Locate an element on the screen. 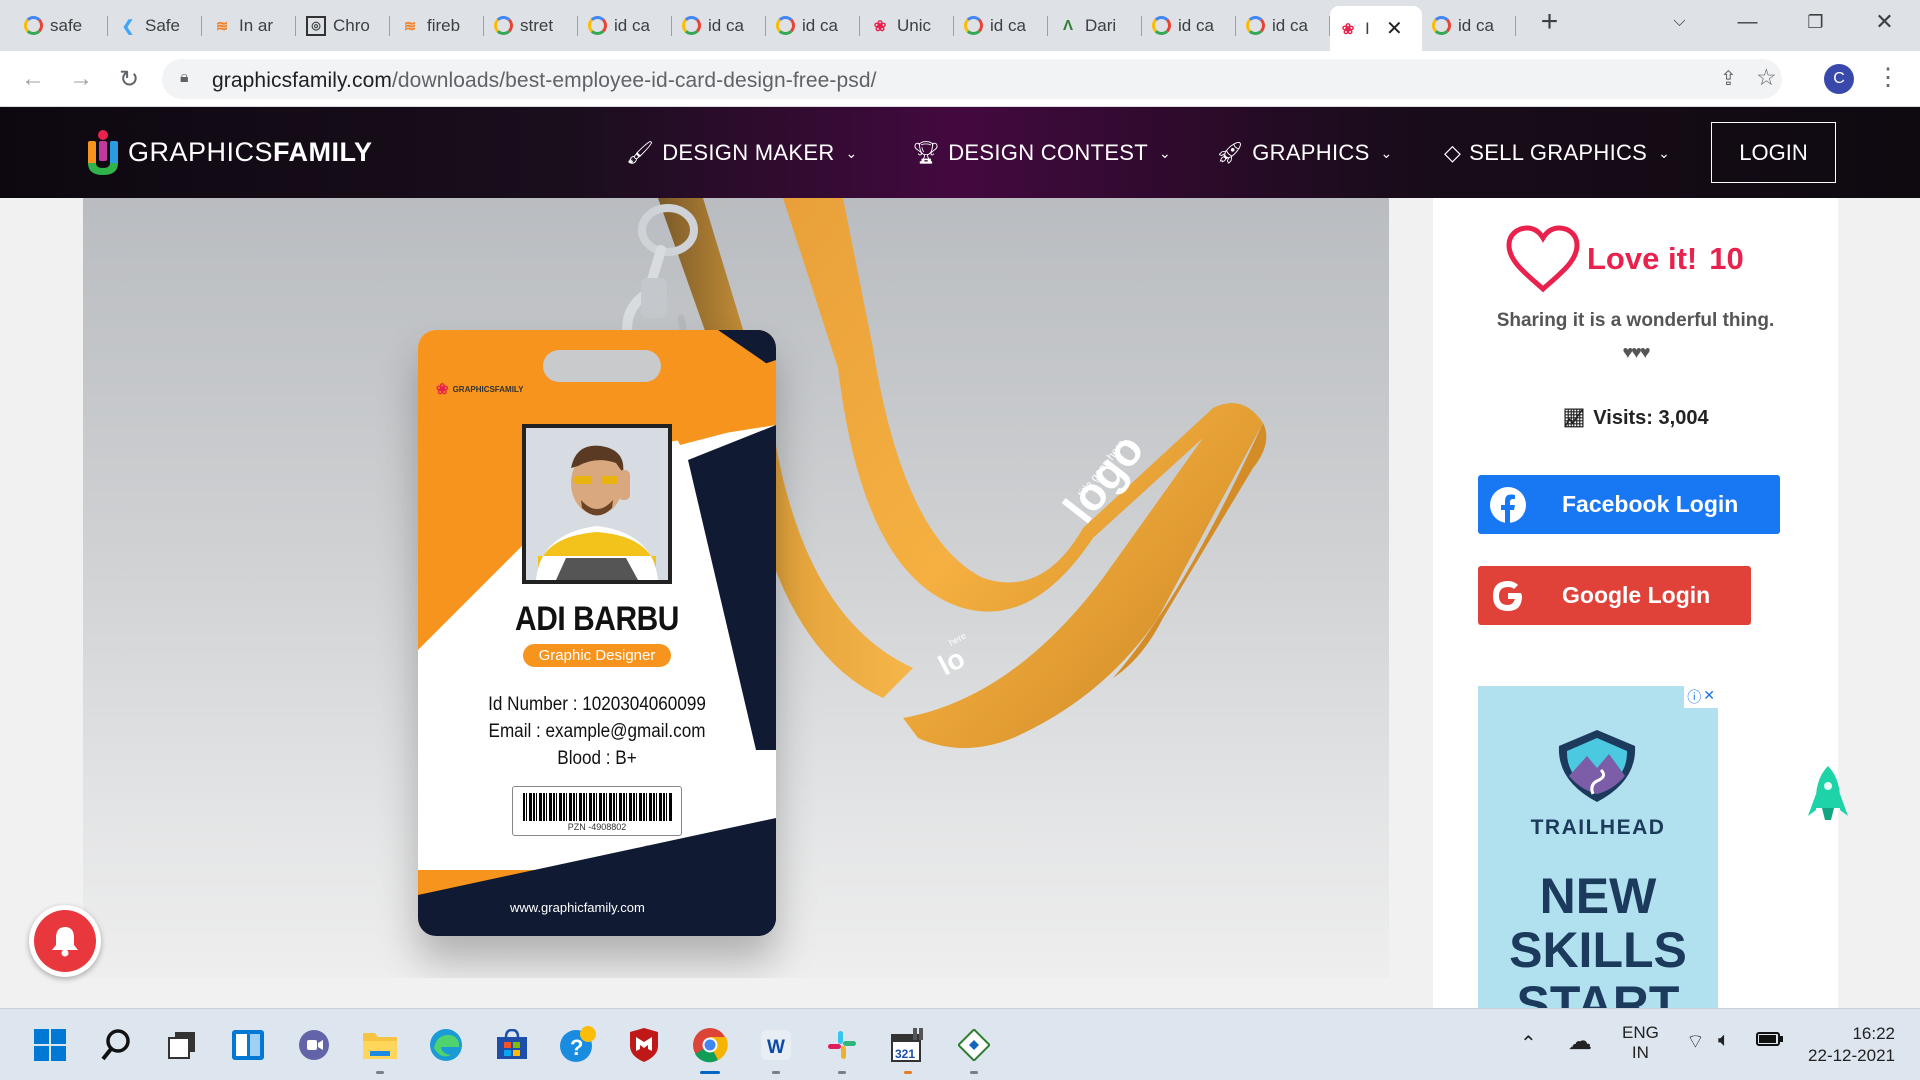 Image resolution: width=1920 pixels, height=1080 pixels. browser-tab: Λ Dari is located at coordinates (1096, 25).